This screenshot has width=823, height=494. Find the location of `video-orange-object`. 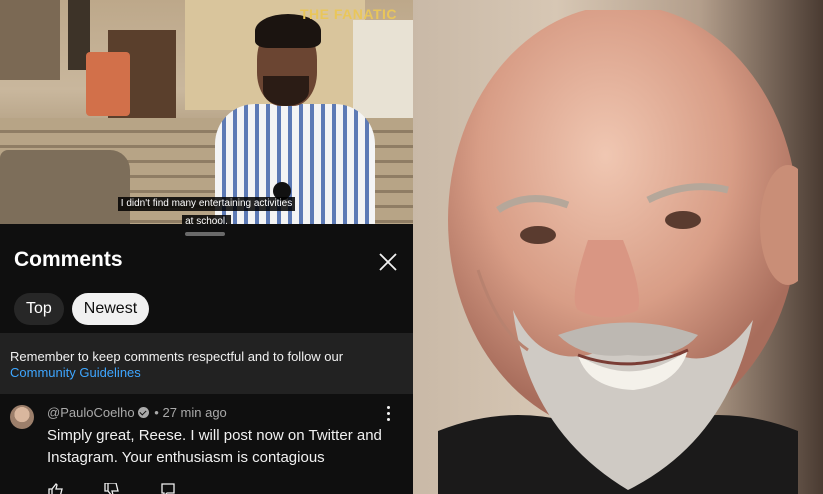

video-orange-object is located at coordinates (108, 84).